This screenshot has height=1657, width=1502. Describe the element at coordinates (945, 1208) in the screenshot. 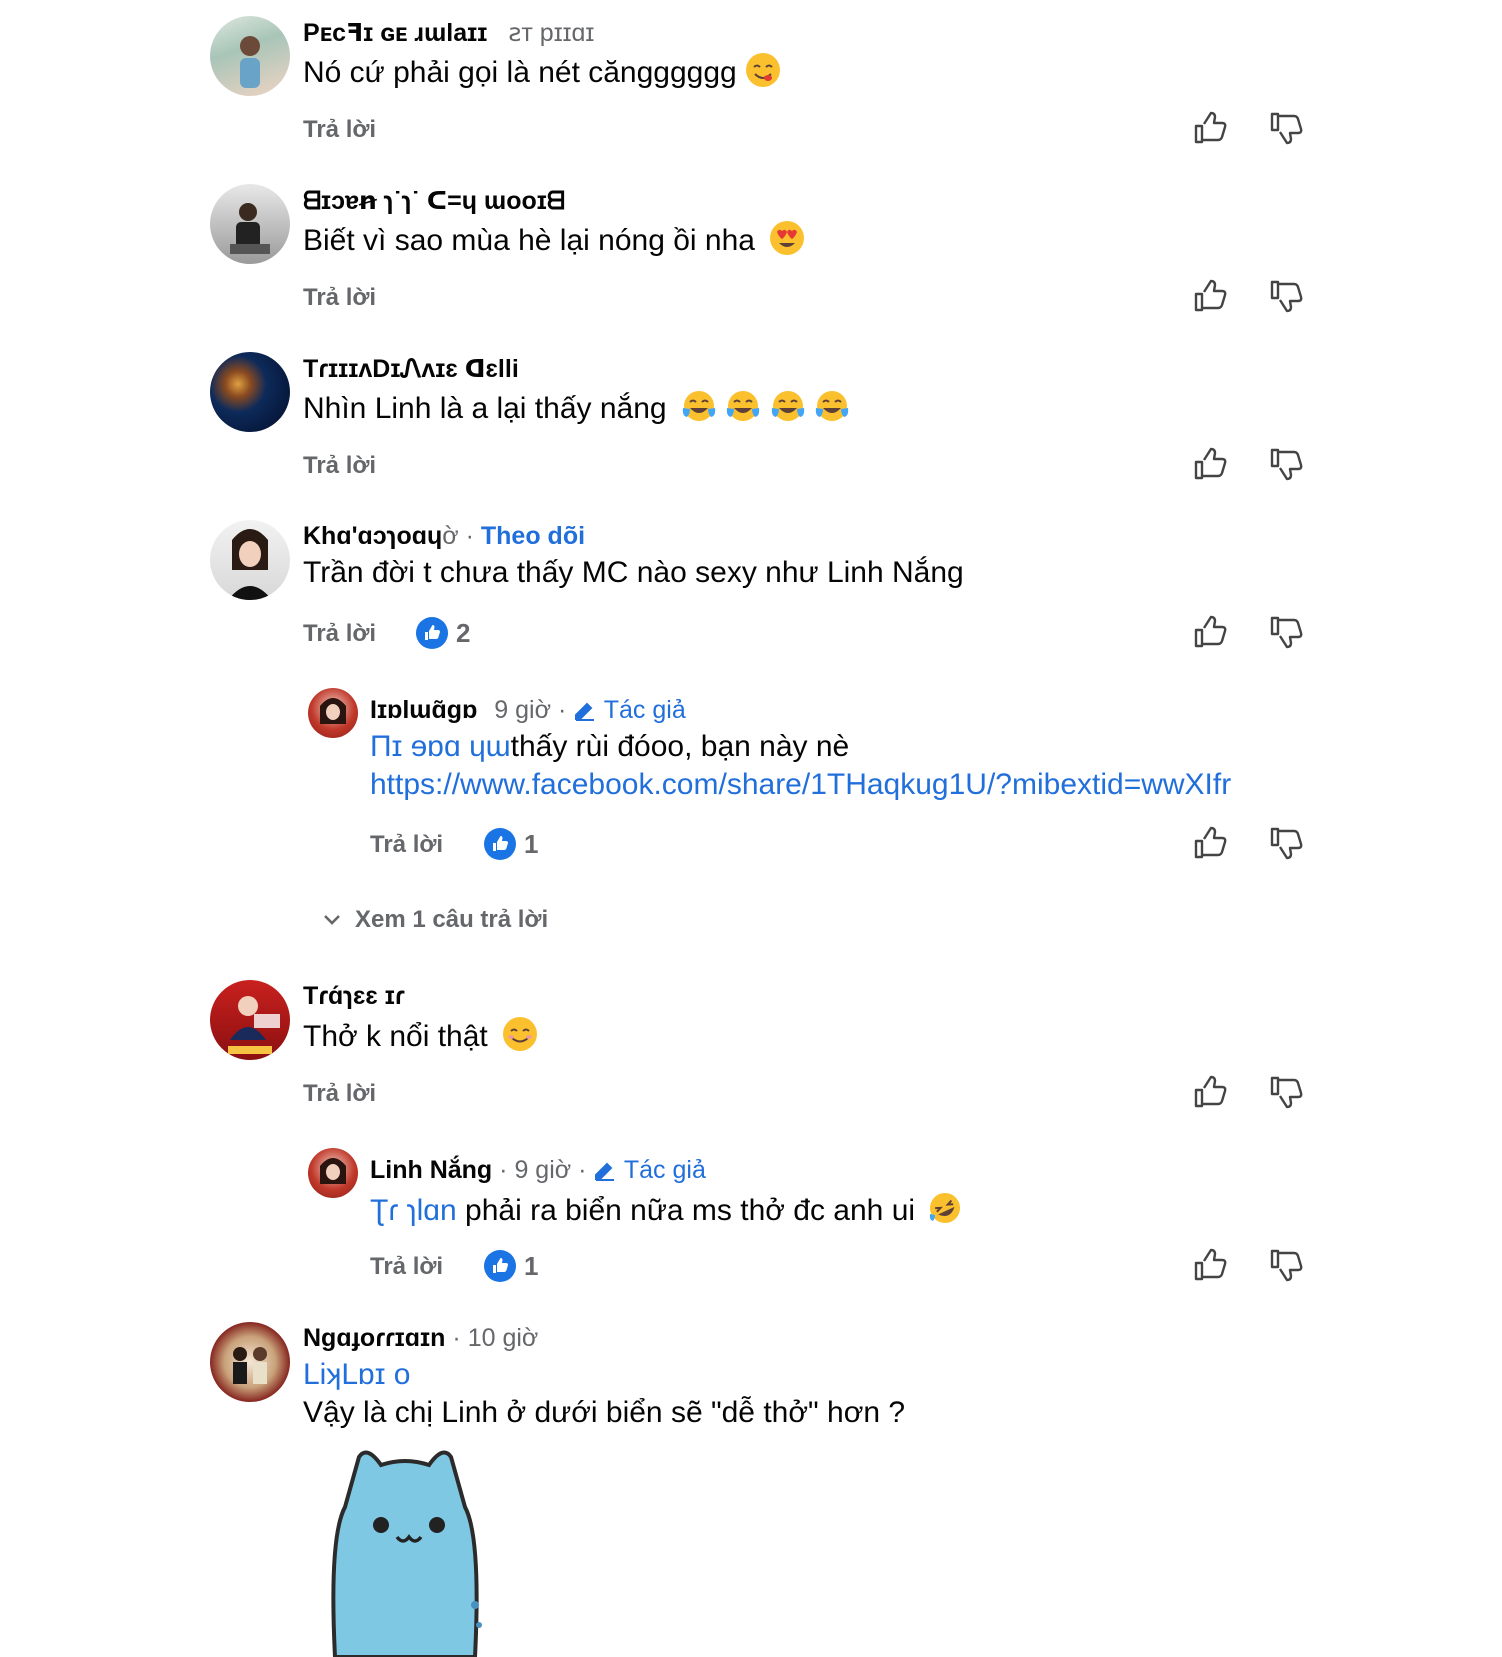

I see `rofl-emoji-icon` at that location.